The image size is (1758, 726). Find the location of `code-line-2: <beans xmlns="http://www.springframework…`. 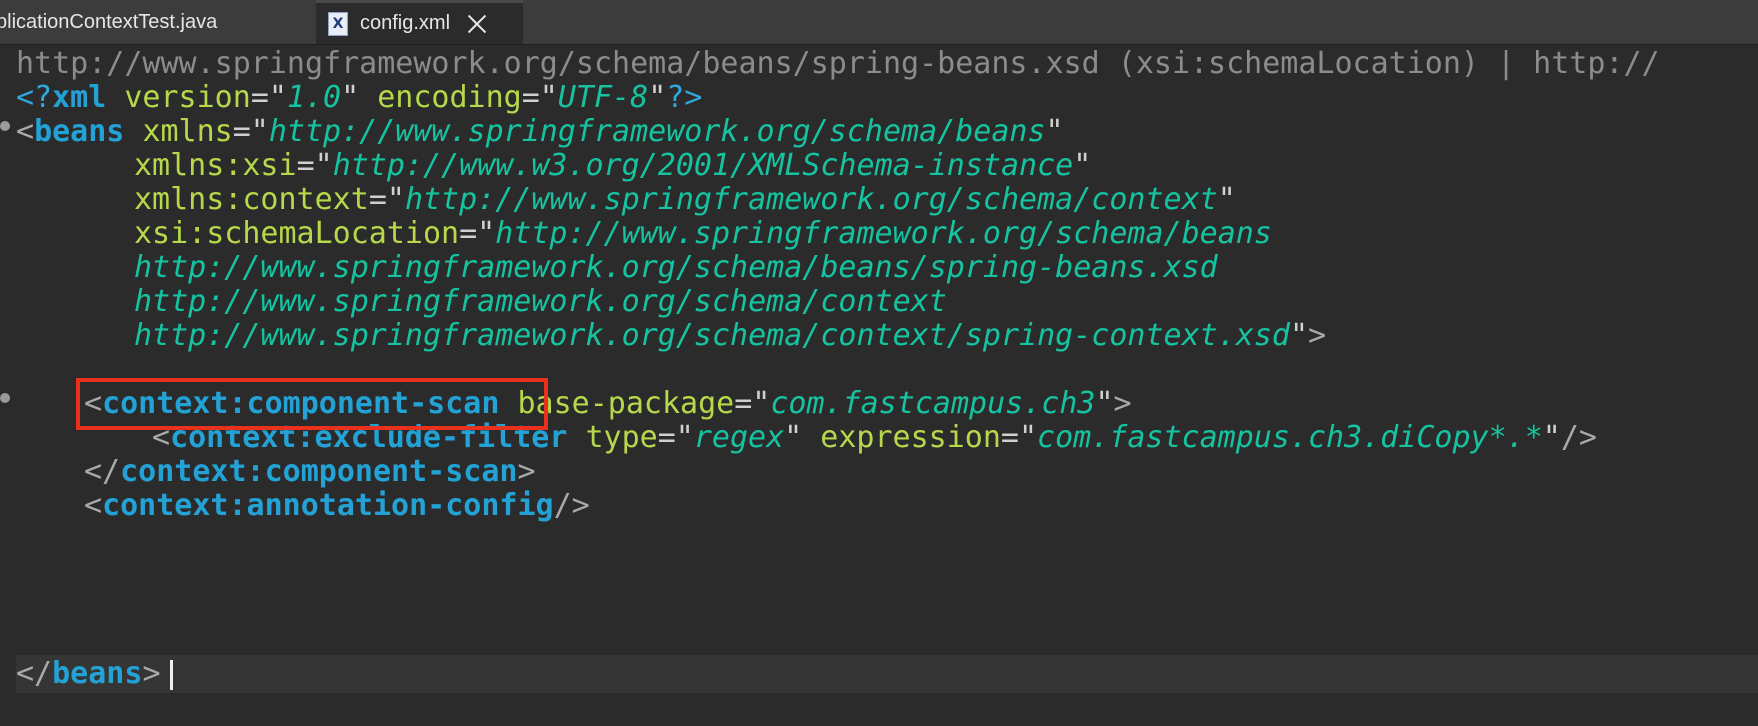

code-line-2: <beans xmlns="http://www.springframework… is located at coordinates (540, 131).